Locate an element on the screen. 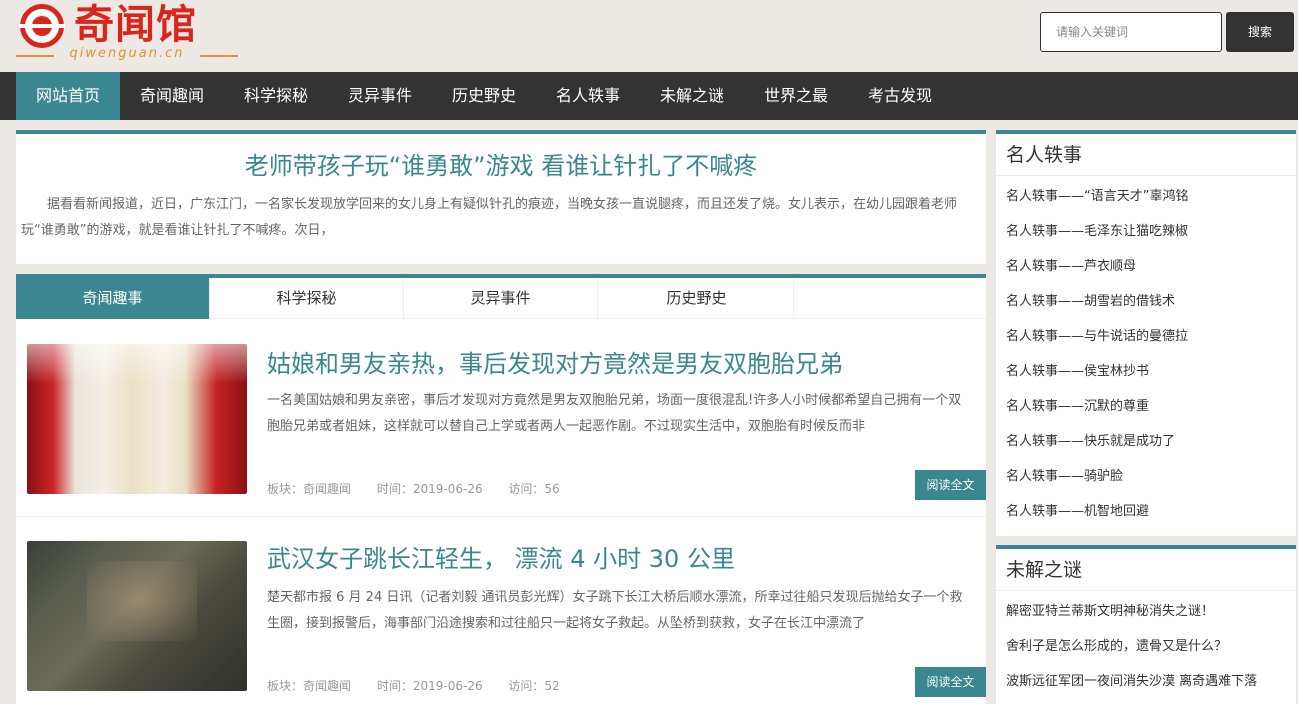 The image size is (1298, 704). sidebar-link: 名人轶事——芦衣顺母 is located at coordinates (1151, 266).